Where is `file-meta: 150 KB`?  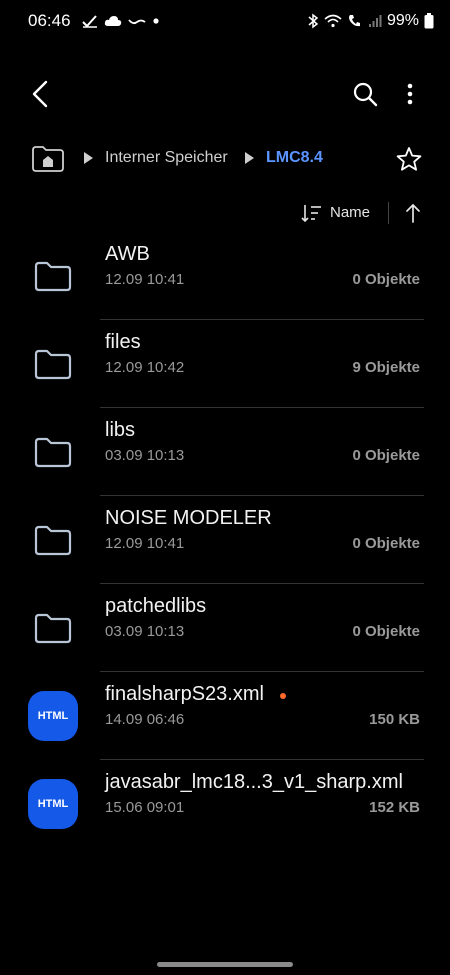 file-meta: 150 KB is located at coordinates (394, 719).